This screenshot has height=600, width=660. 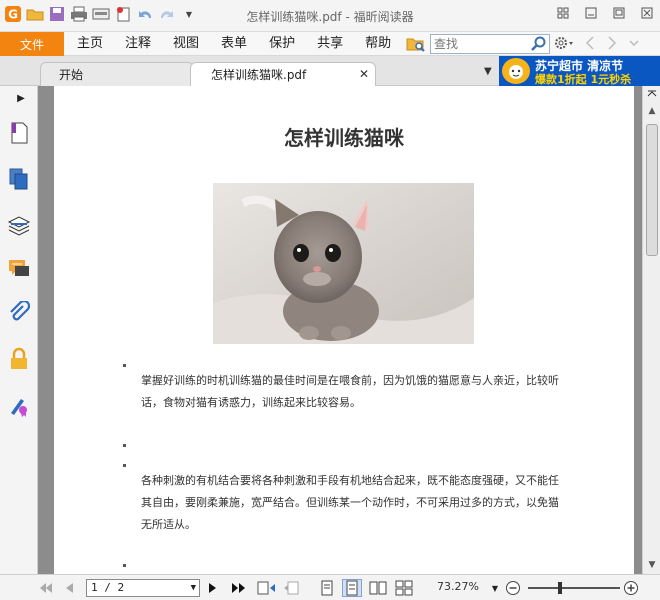 I want to click on panel-splitter, so click(x=44, y=330).